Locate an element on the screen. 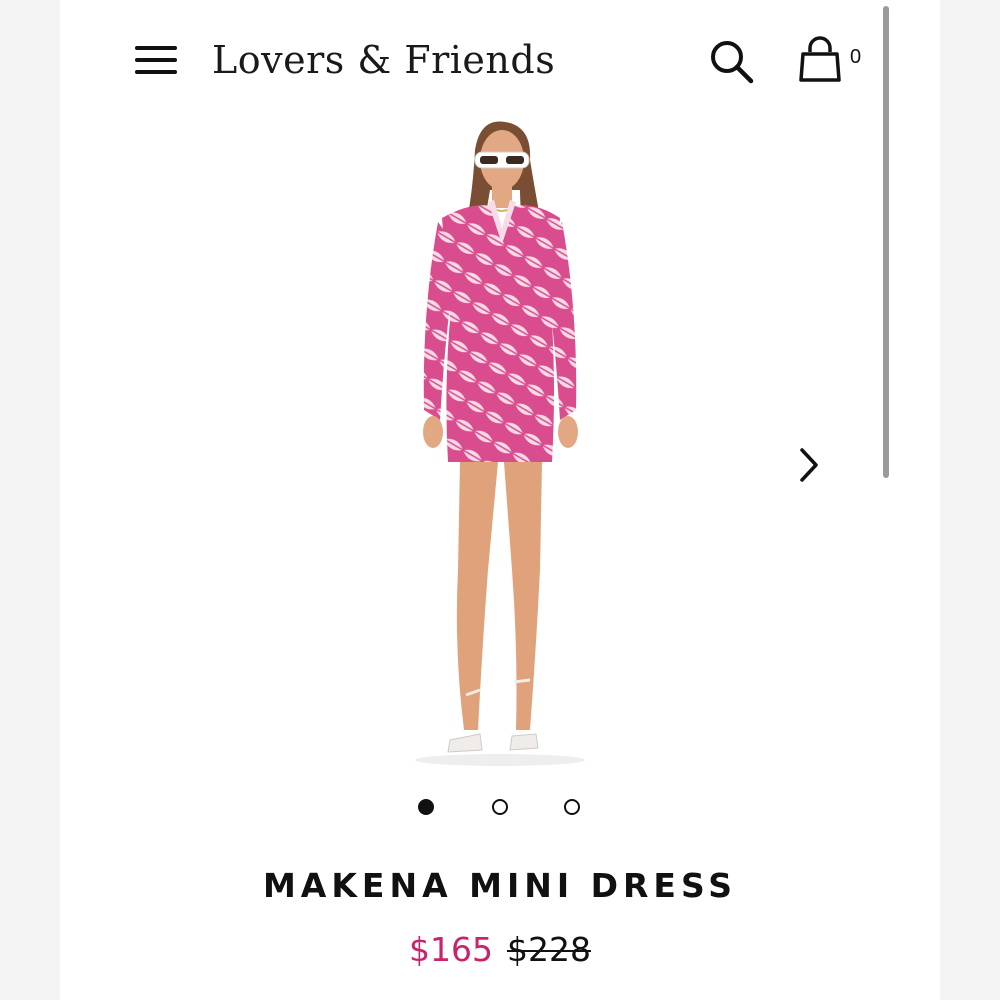 Image resolution: width=1000 pixels, height=1000 pixels. original-price: $228 is located at coordinates (549, 949).